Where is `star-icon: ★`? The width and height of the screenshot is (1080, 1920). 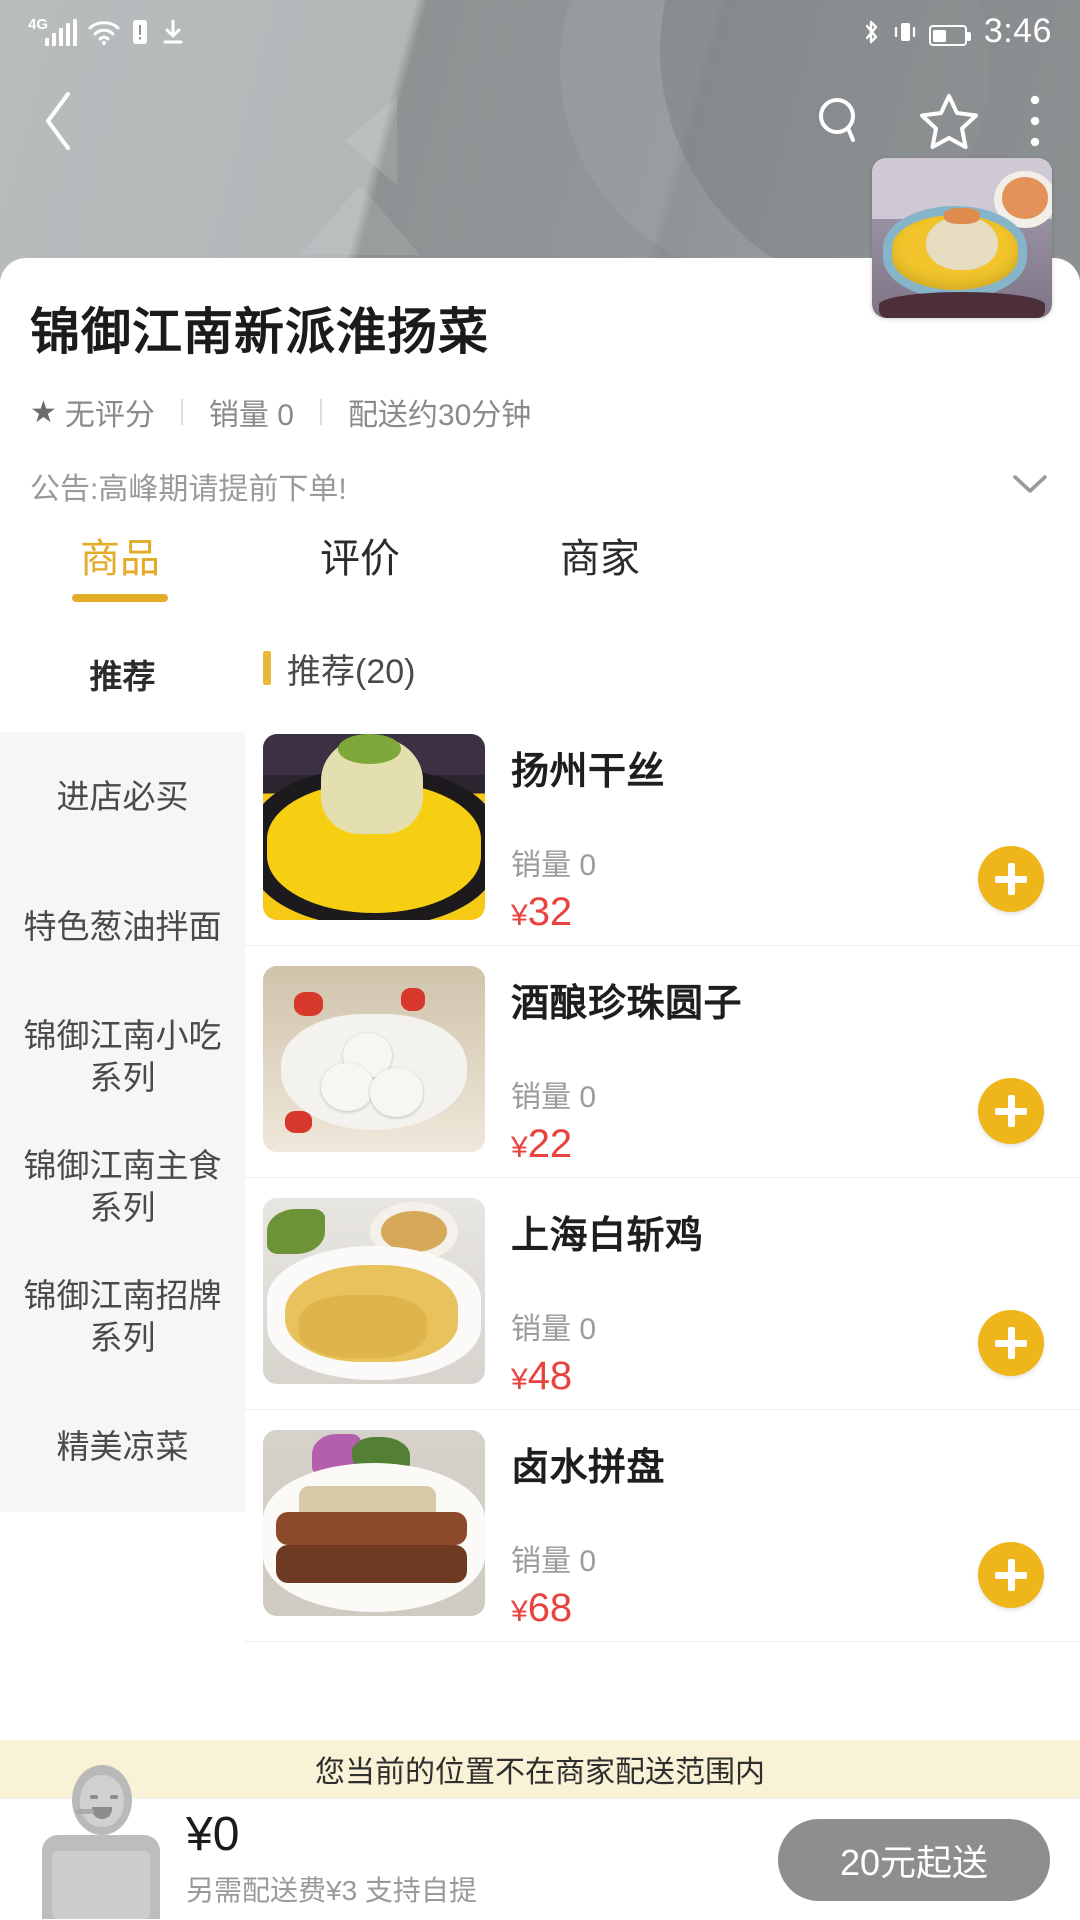 star-icon: ★ is located at coordinates (43, 412).